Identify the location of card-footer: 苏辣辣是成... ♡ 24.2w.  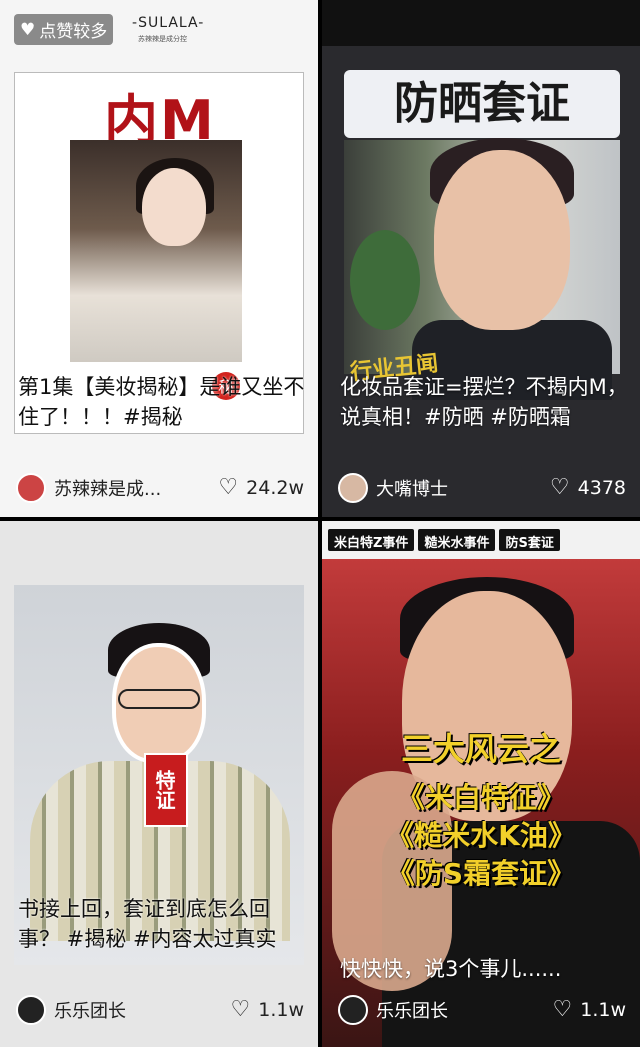
(160, 488).